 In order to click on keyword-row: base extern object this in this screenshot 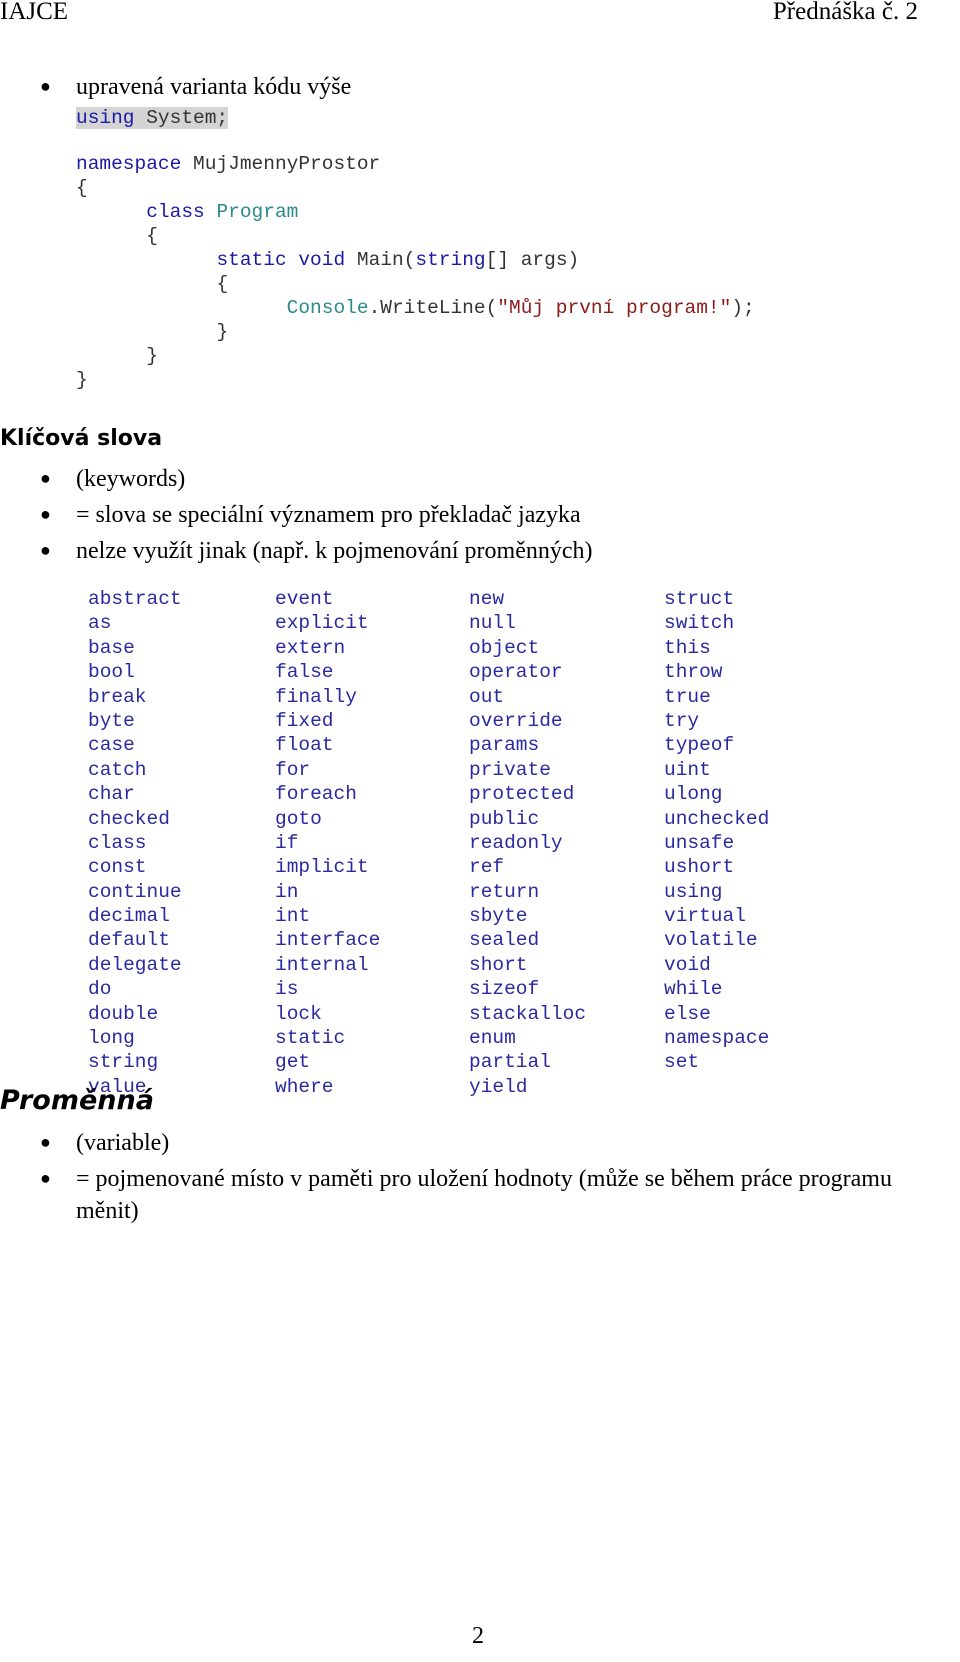, I will do `click(428, 649)`.